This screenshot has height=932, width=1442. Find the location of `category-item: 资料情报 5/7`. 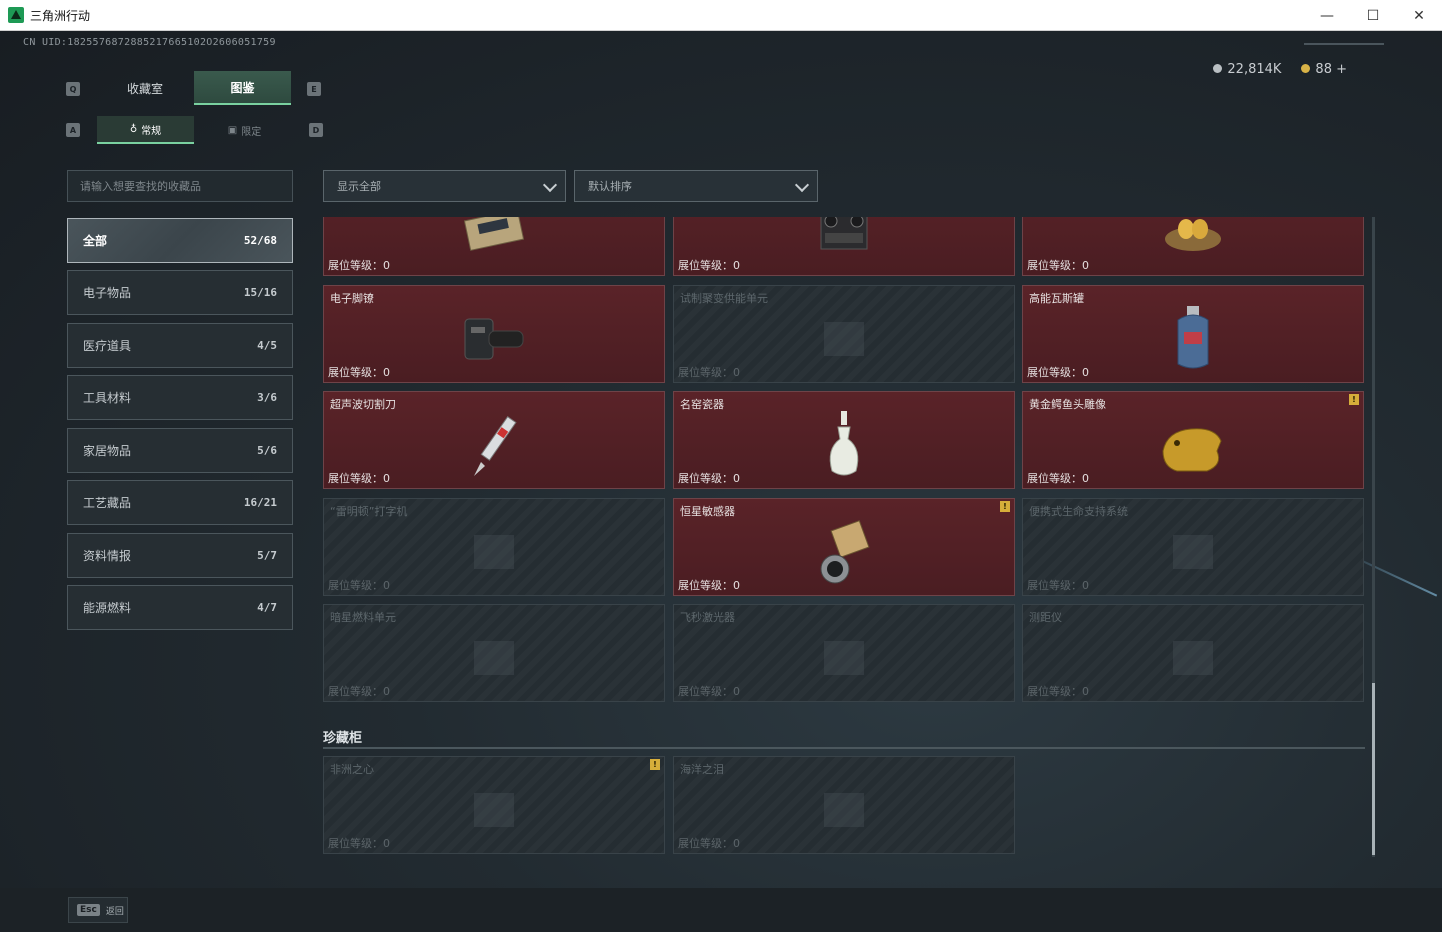

category-item: 资料情报 5/7 is located at coordinates (180, 555).